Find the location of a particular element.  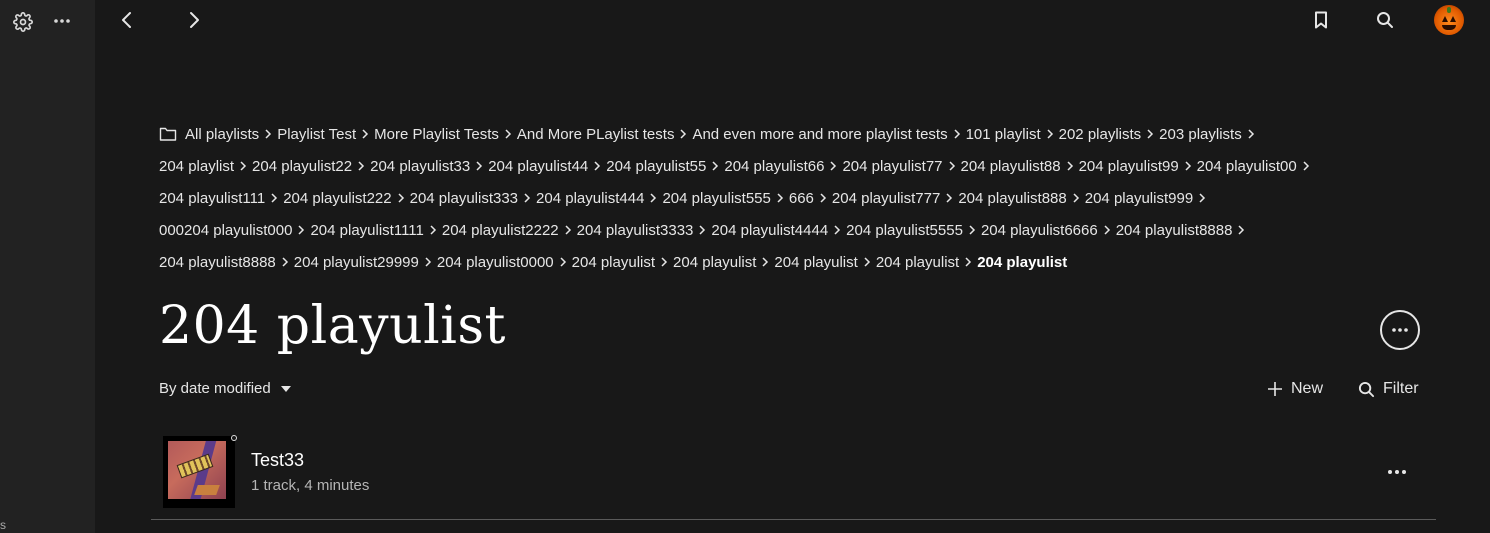

breadcrumb-link: 204 playulist4444 is located at coordinates (769, 230).